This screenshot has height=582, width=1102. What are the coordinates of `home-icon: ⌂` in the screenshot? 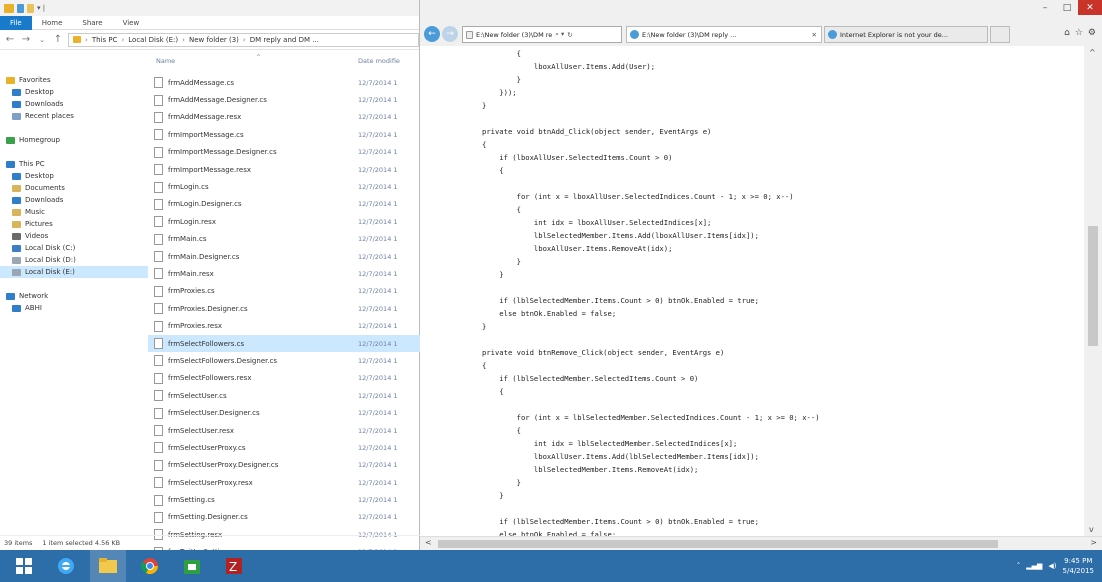 It's located at (1067, 33).